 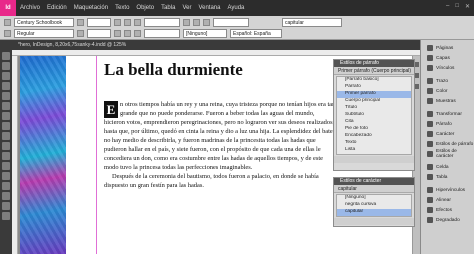 I want to click on dock-item-muestras: Muestras, so click(x=447, y=101).